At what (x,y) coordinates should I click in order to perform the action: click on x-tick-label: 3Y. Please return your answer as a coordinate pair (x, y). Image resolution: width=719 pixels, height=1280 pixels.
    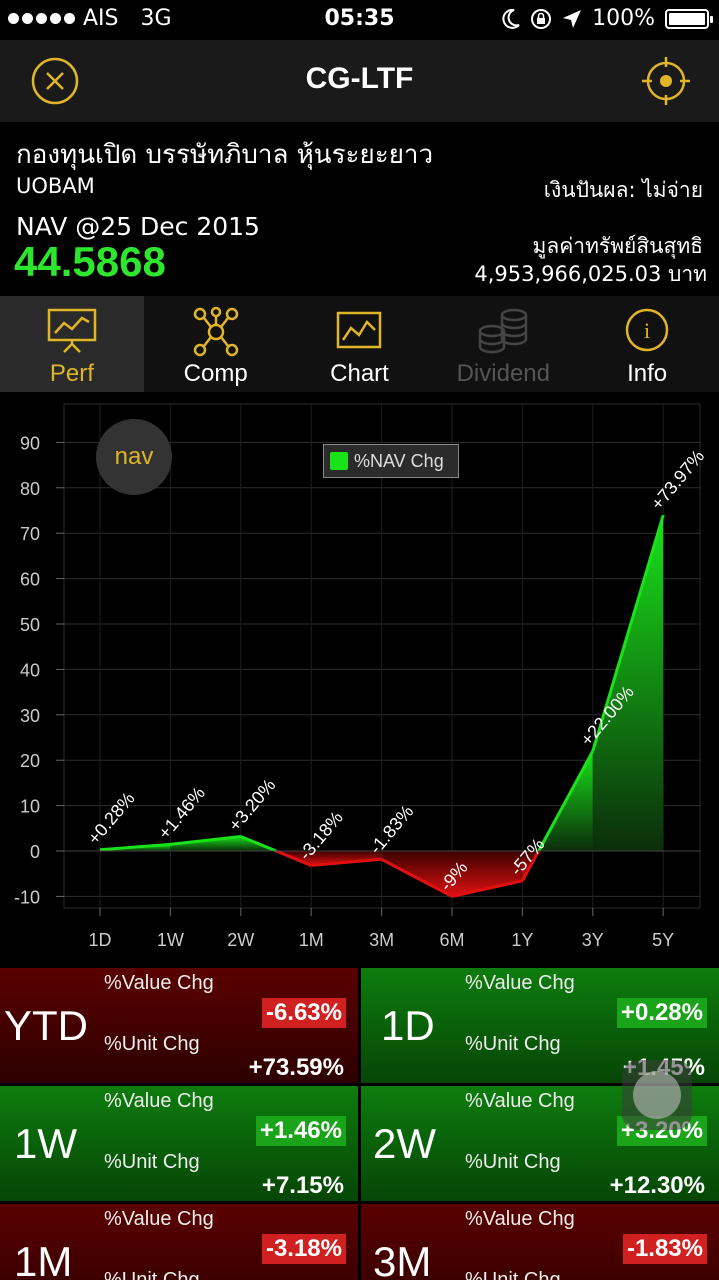
    Looking at the image, I should click on (593, 940).